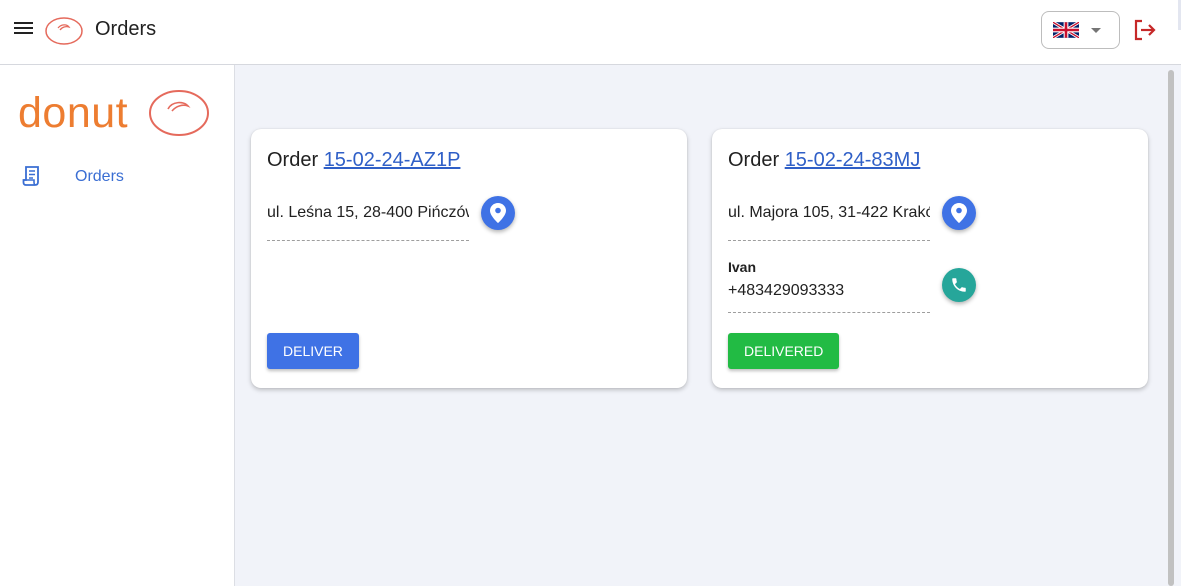  Describe the element at coordinates (829, 221) in the screenshot. I see `address-field: ul. Majora 105, 31-422 Kraków` at that location.